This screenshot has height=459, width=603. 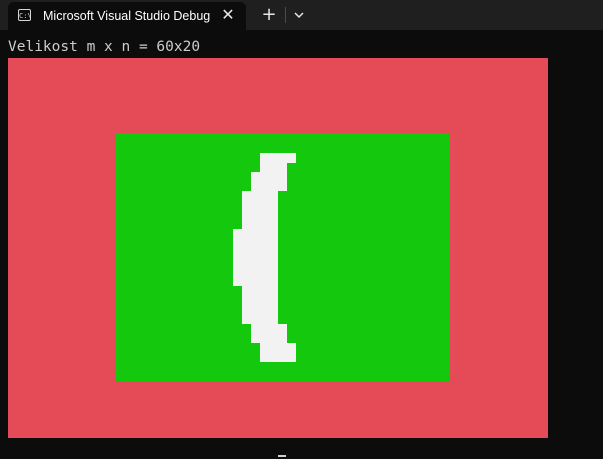 I want to click on new-tab-button: +, so click(x=269, y=15).